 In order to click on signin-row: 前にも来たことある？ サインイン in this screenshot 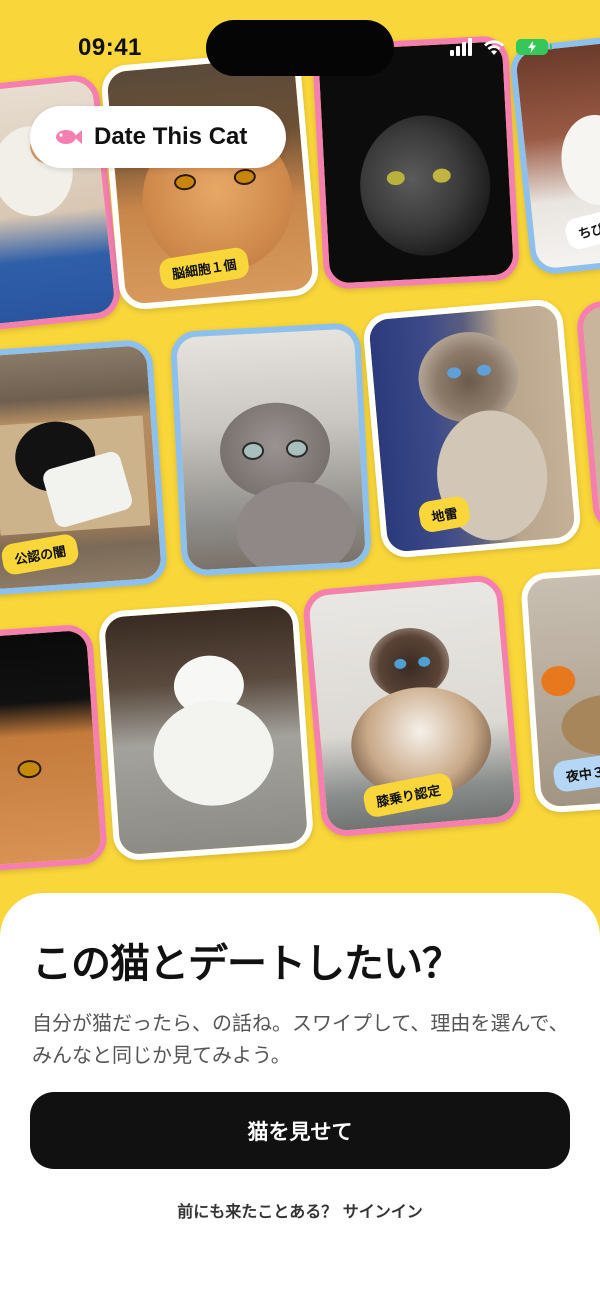, I will do `click(300, 1210)`.